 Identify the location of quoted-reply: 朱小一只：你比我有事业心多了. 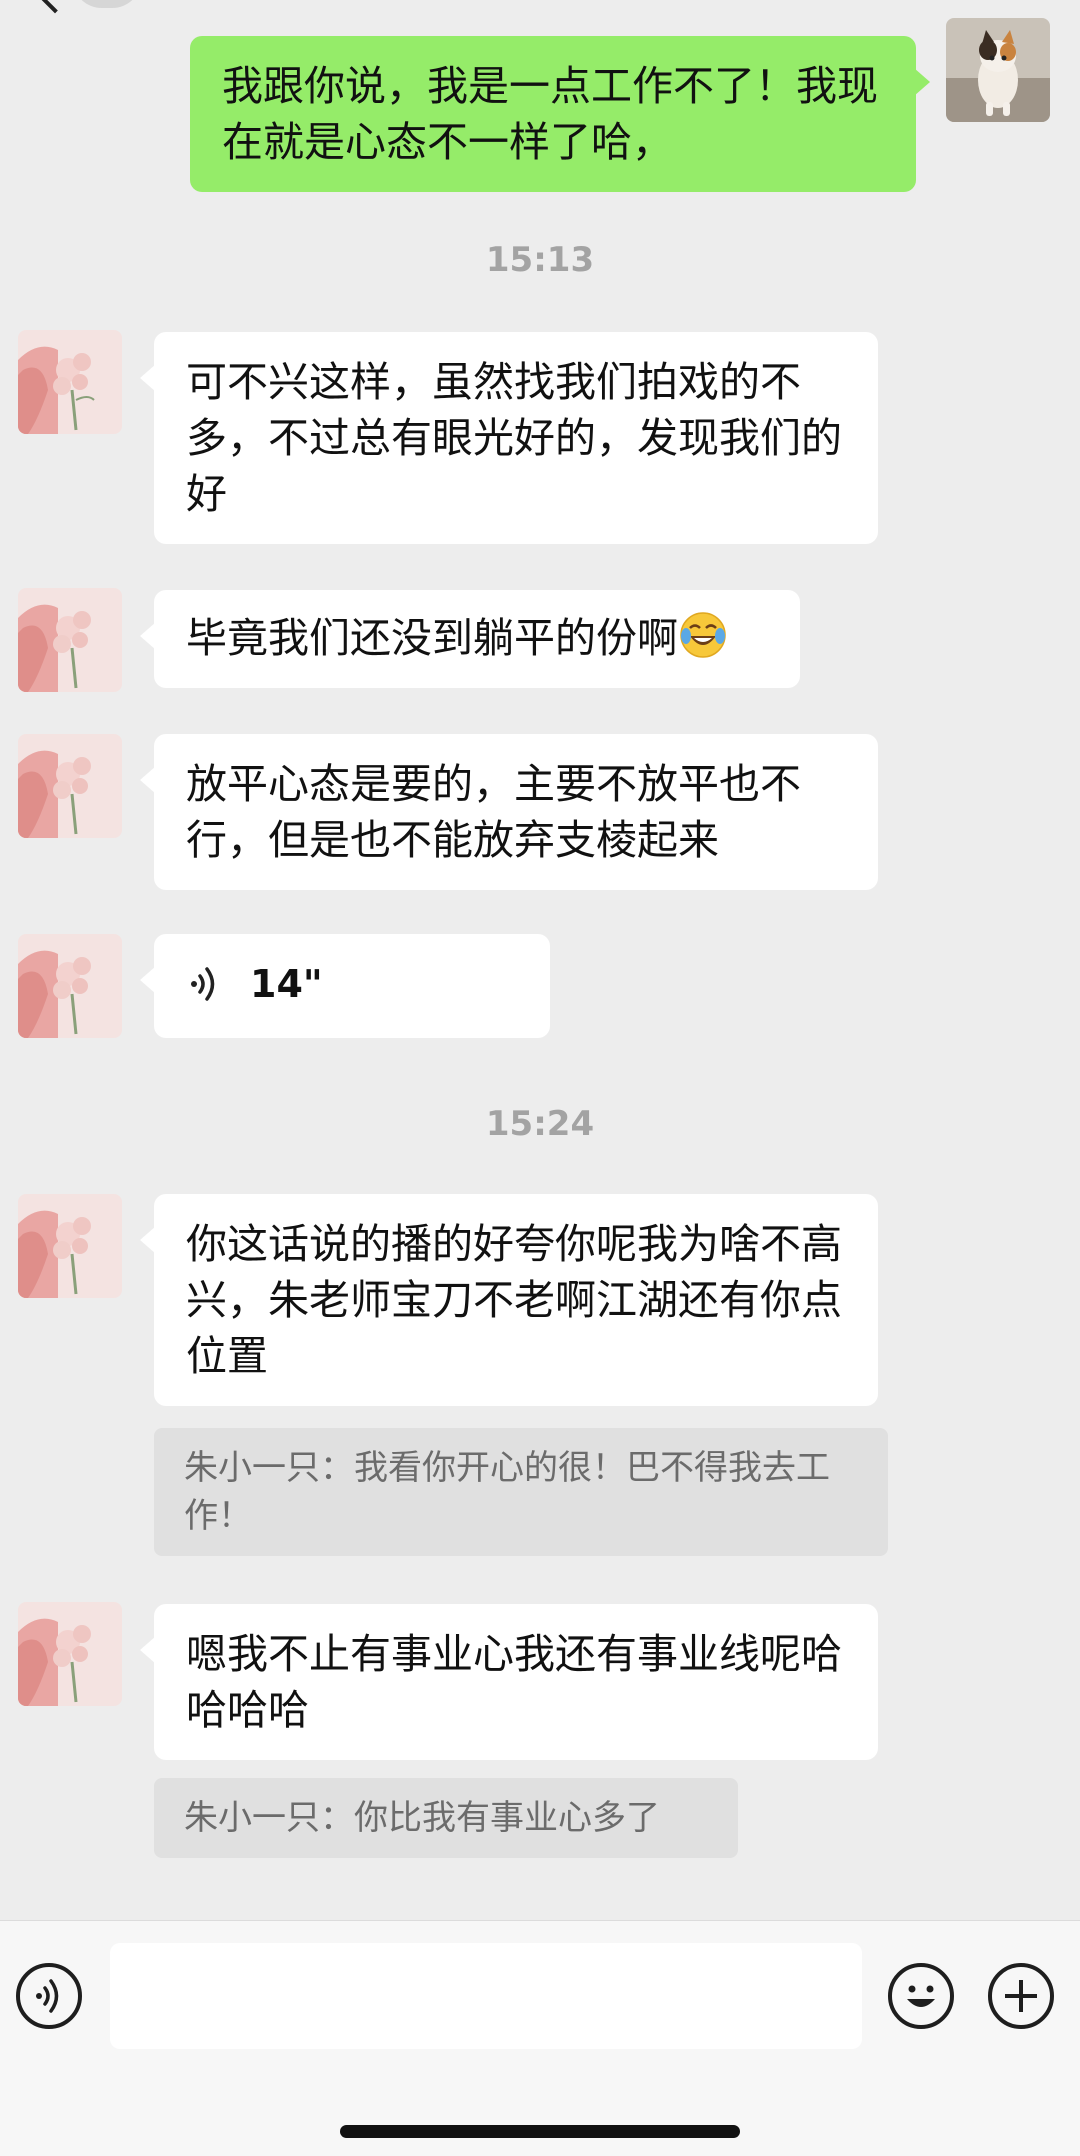
(446, 1818).